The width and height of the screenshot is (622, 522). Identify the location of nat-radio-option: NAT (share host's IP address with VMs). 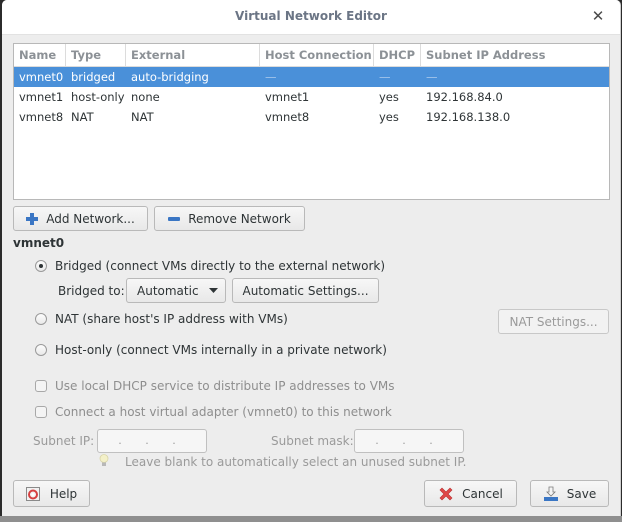
(161, 319).